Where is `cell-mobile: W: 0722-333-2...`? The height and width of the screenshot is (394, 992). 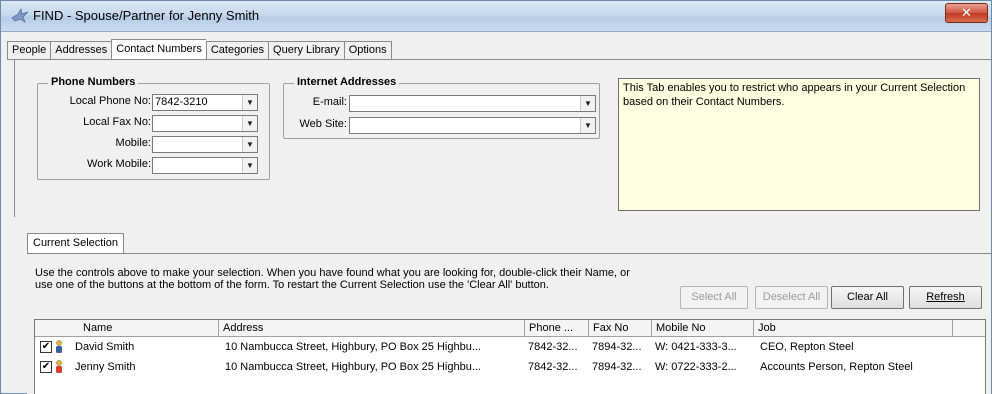 cell-mobile: W: 0722-333-2... is located at coordinates (696, 367).